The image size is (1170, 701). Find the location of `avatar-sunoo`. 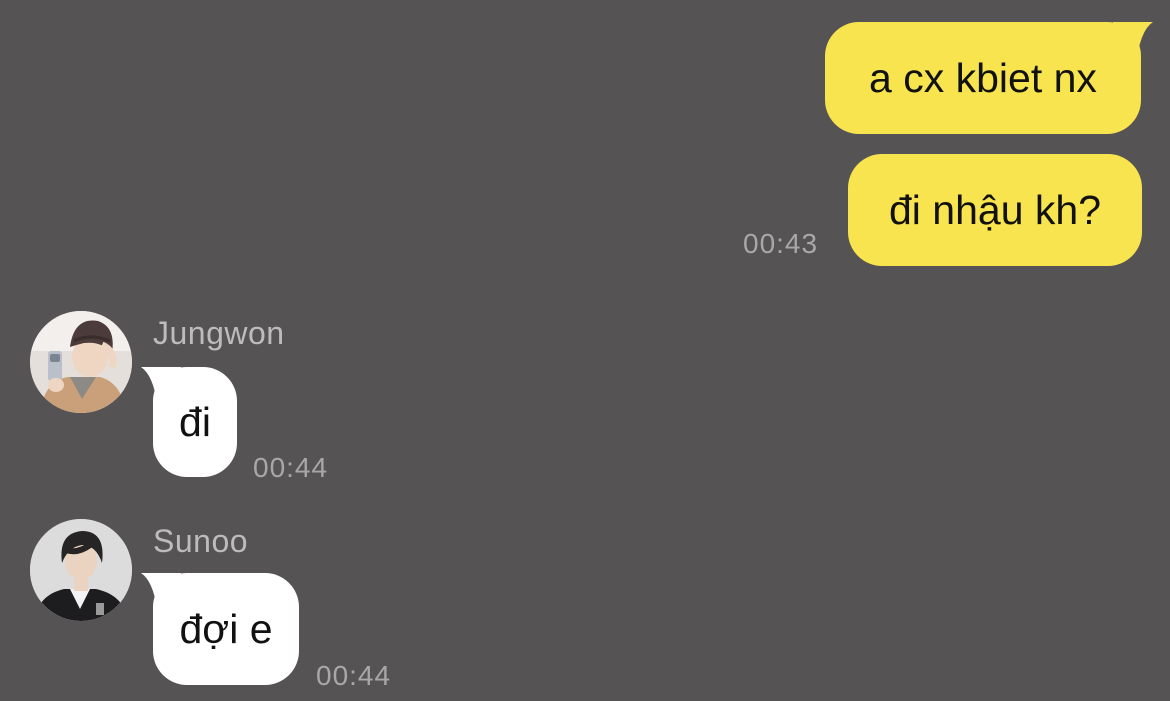

avatar-sunoo is located at coordinates (81, 570).